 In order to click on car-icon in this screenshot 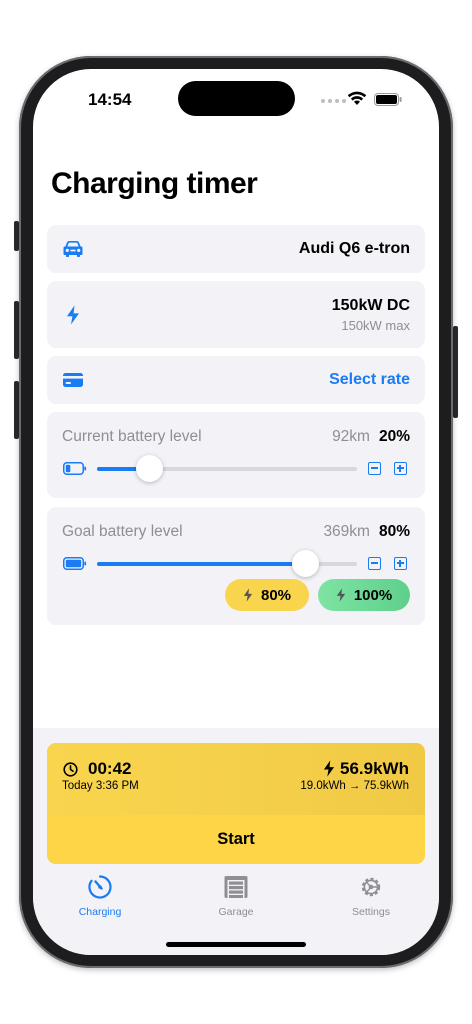, I will do `click(73, 249)`.